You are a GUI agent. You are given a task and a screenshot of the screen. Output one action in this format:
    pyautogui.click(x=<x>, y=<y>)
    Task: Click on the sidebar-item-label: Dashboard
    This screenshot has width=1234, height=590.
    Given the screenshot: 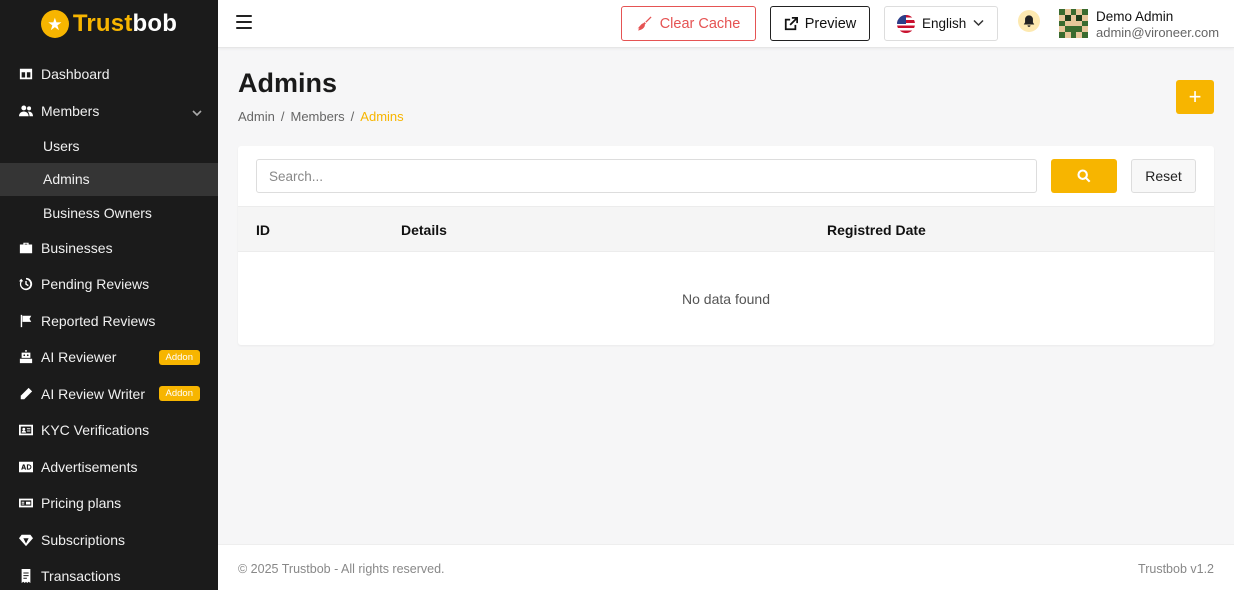 What is the action you would take?
    pyautogui.click(x=75, y=74)
    